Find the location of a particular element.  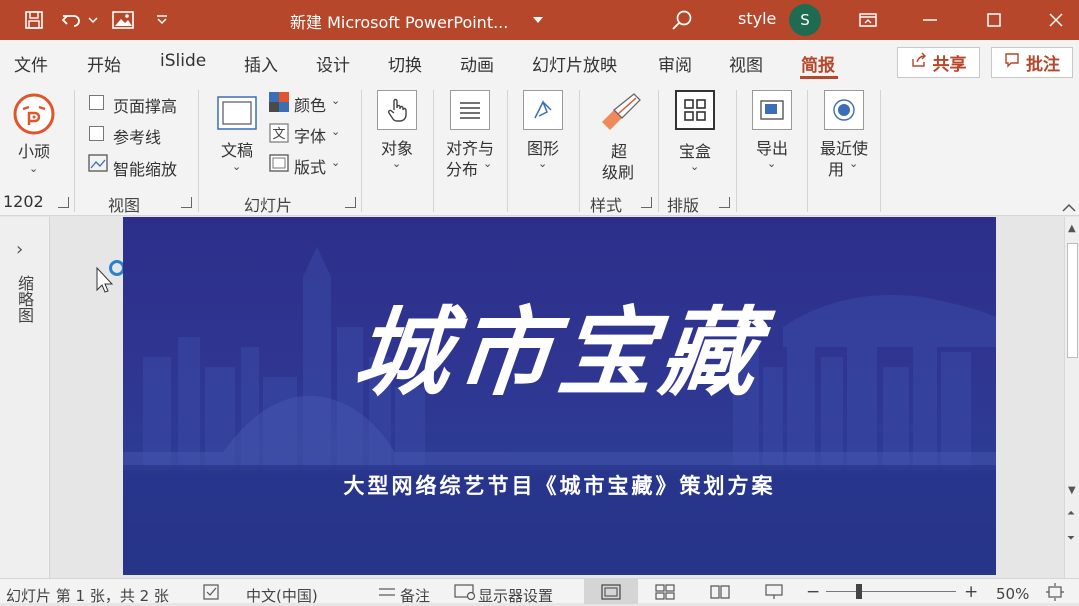

tab-transitions: 切换 is located at coordinates (405, 63).